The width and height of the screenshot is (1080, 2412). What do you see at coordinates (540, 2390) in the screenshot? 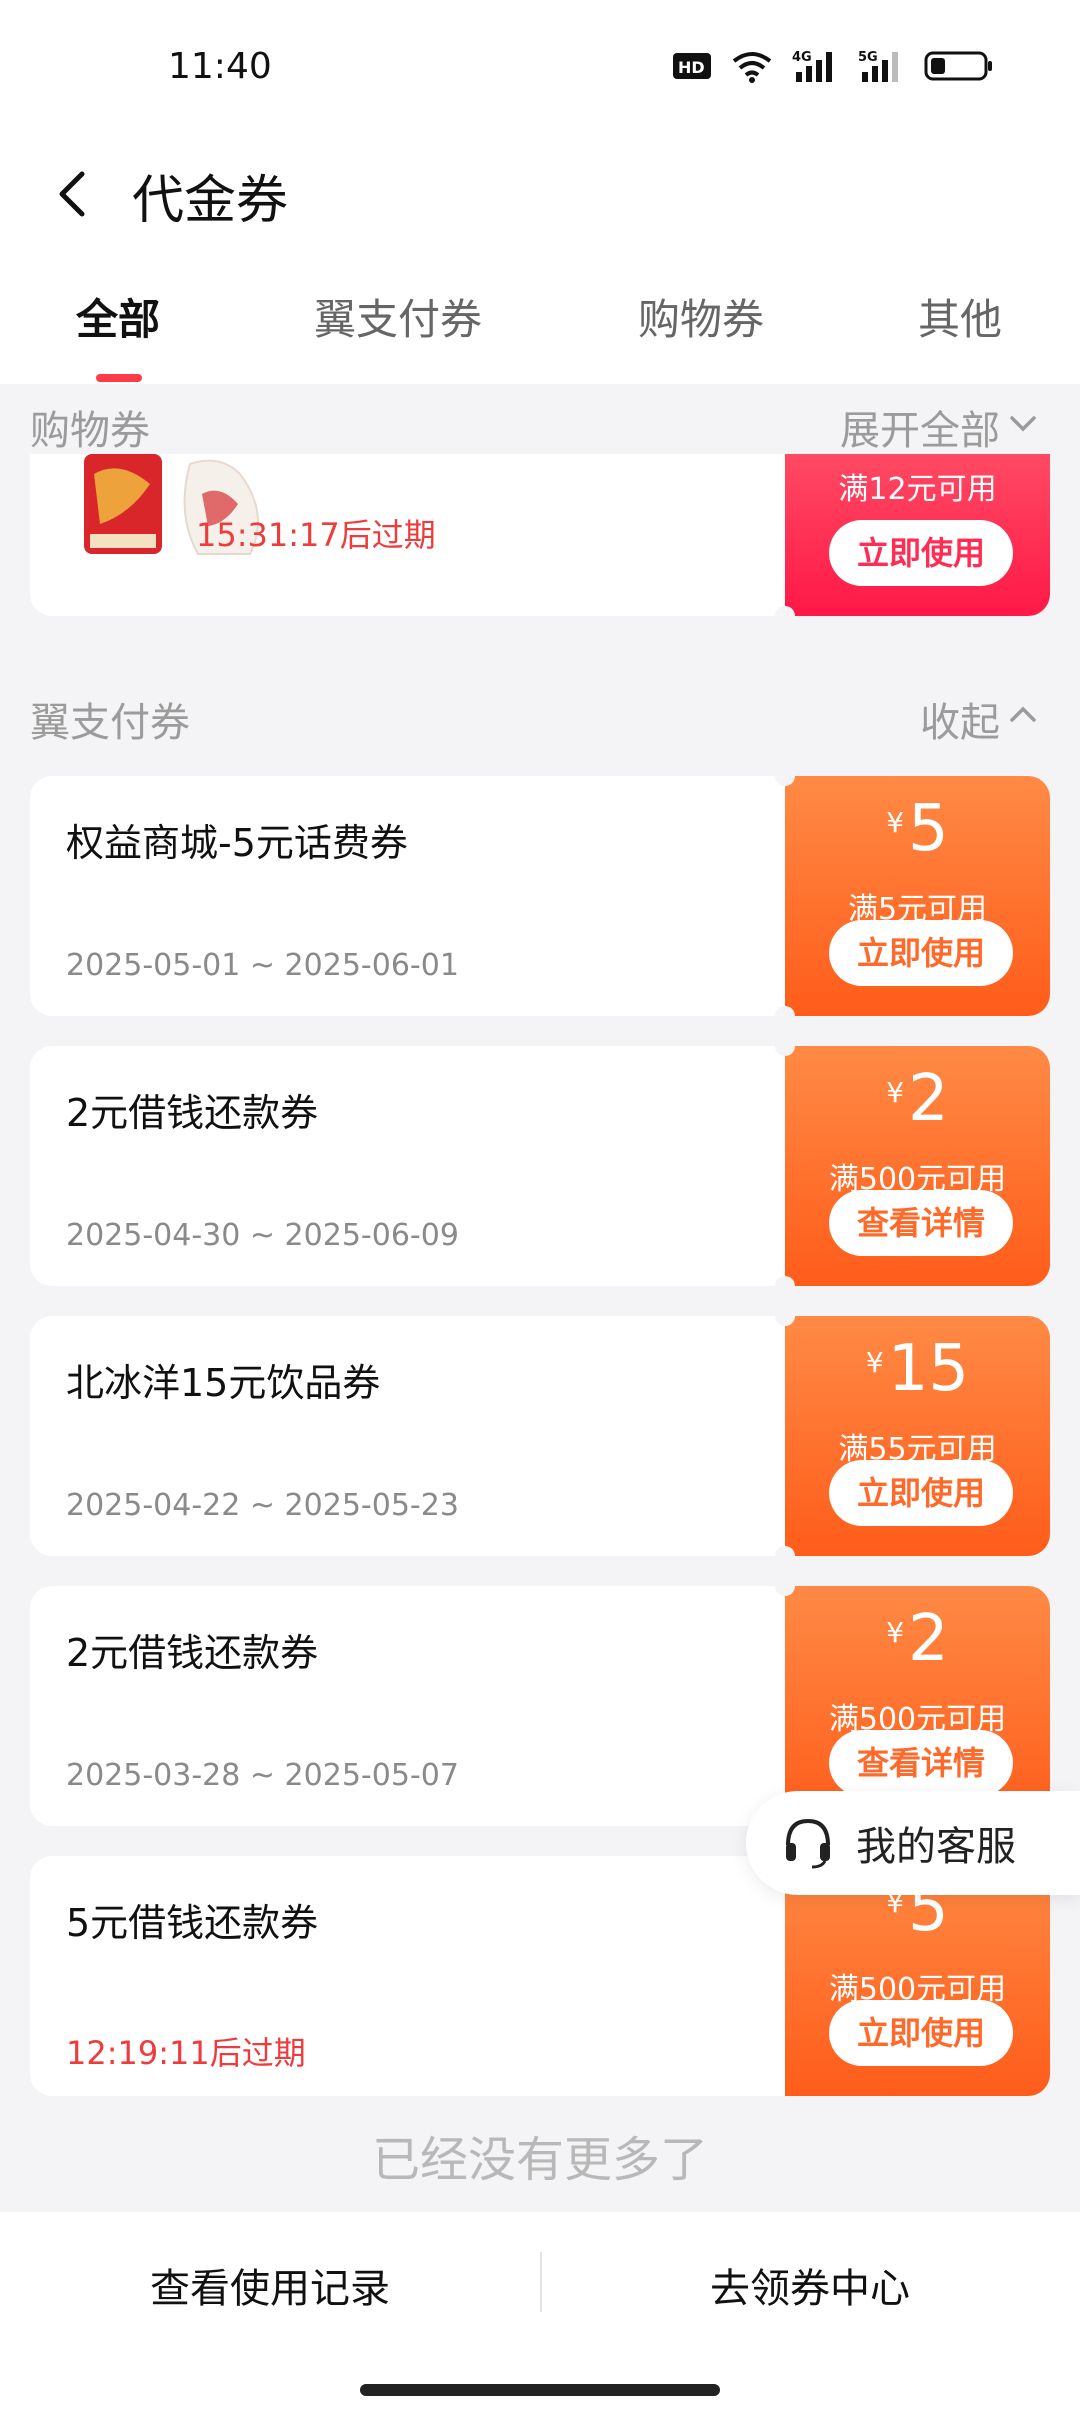
I see `home-indicator` at bounding box center [540, 2390].